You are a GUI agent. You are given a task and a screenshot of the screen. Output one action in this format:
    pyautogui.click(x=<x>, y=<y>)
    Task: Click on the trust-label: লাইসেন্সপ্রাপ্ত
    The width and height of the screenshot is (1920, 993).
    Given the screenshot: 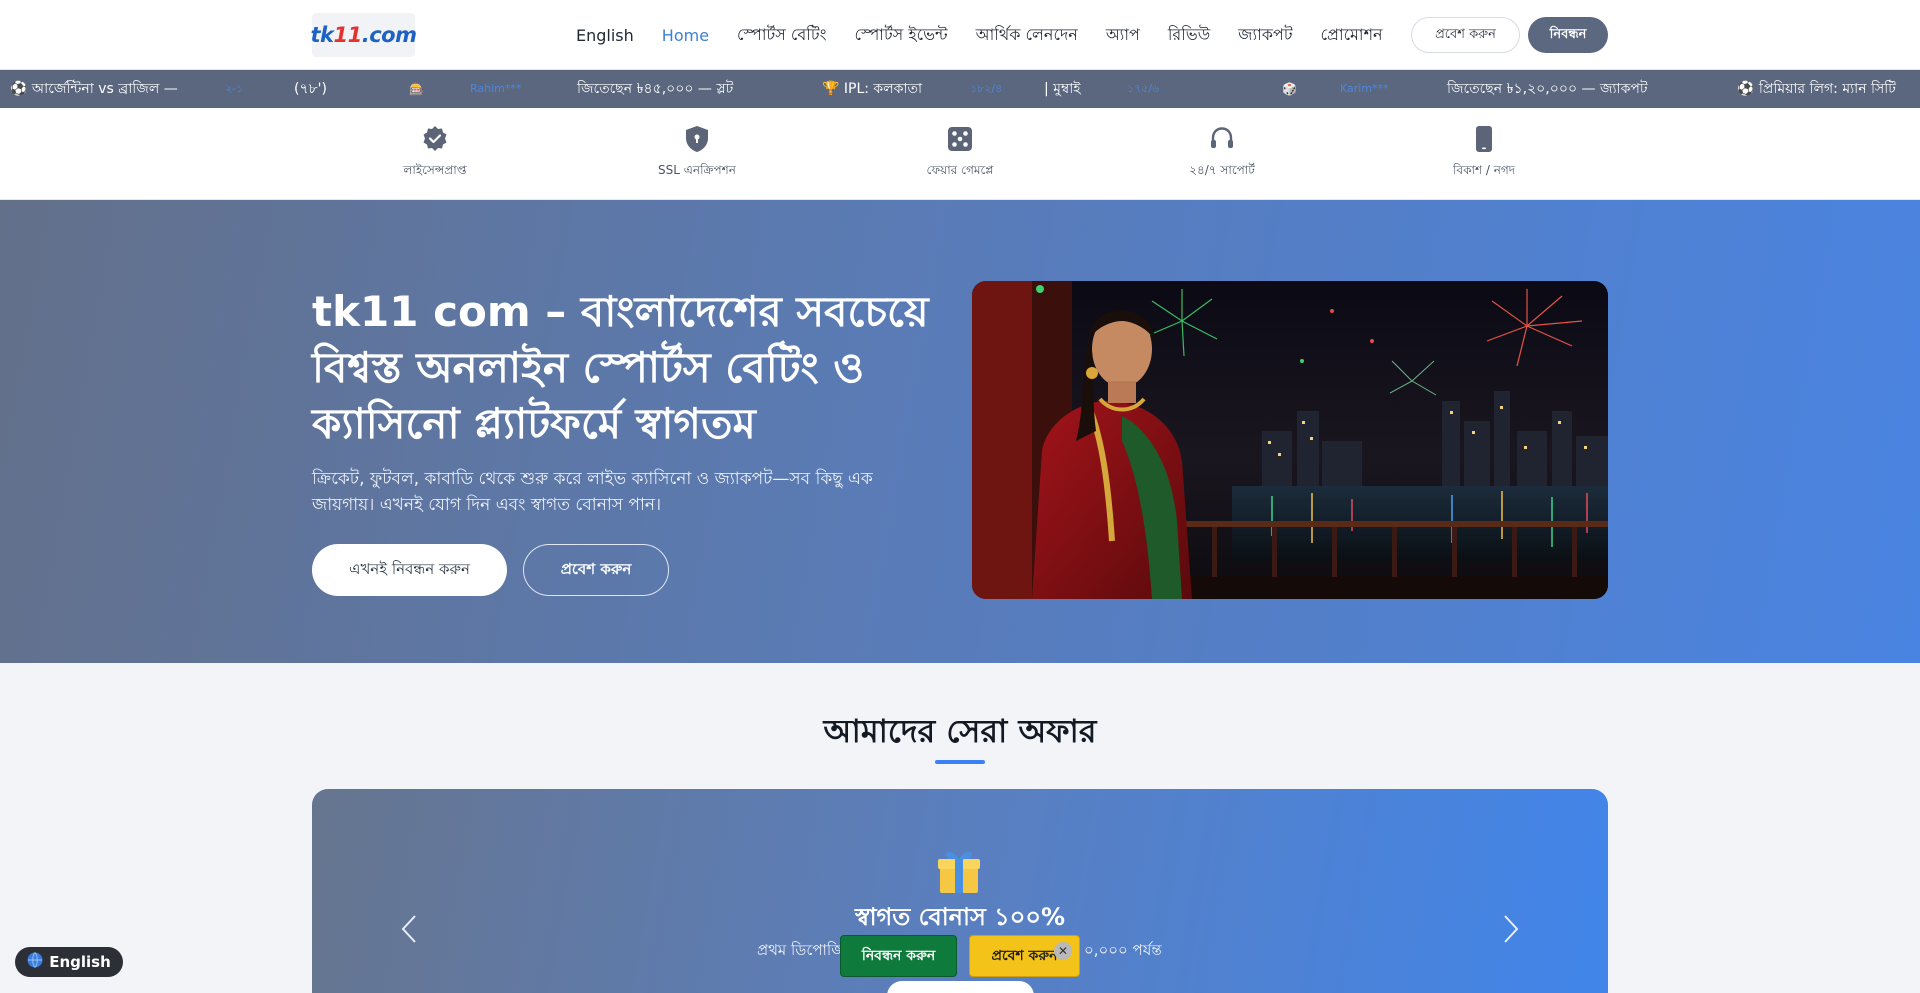 What is the action you would take?
    pyautogui.click(x=435, y=170)
    